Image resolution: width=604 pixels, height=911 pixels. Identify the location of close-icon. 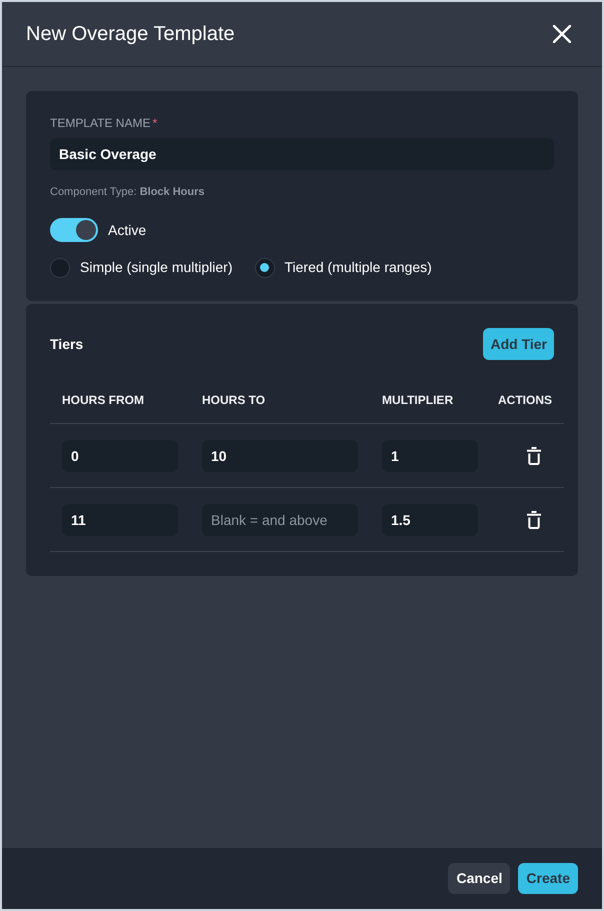
(562, 34).